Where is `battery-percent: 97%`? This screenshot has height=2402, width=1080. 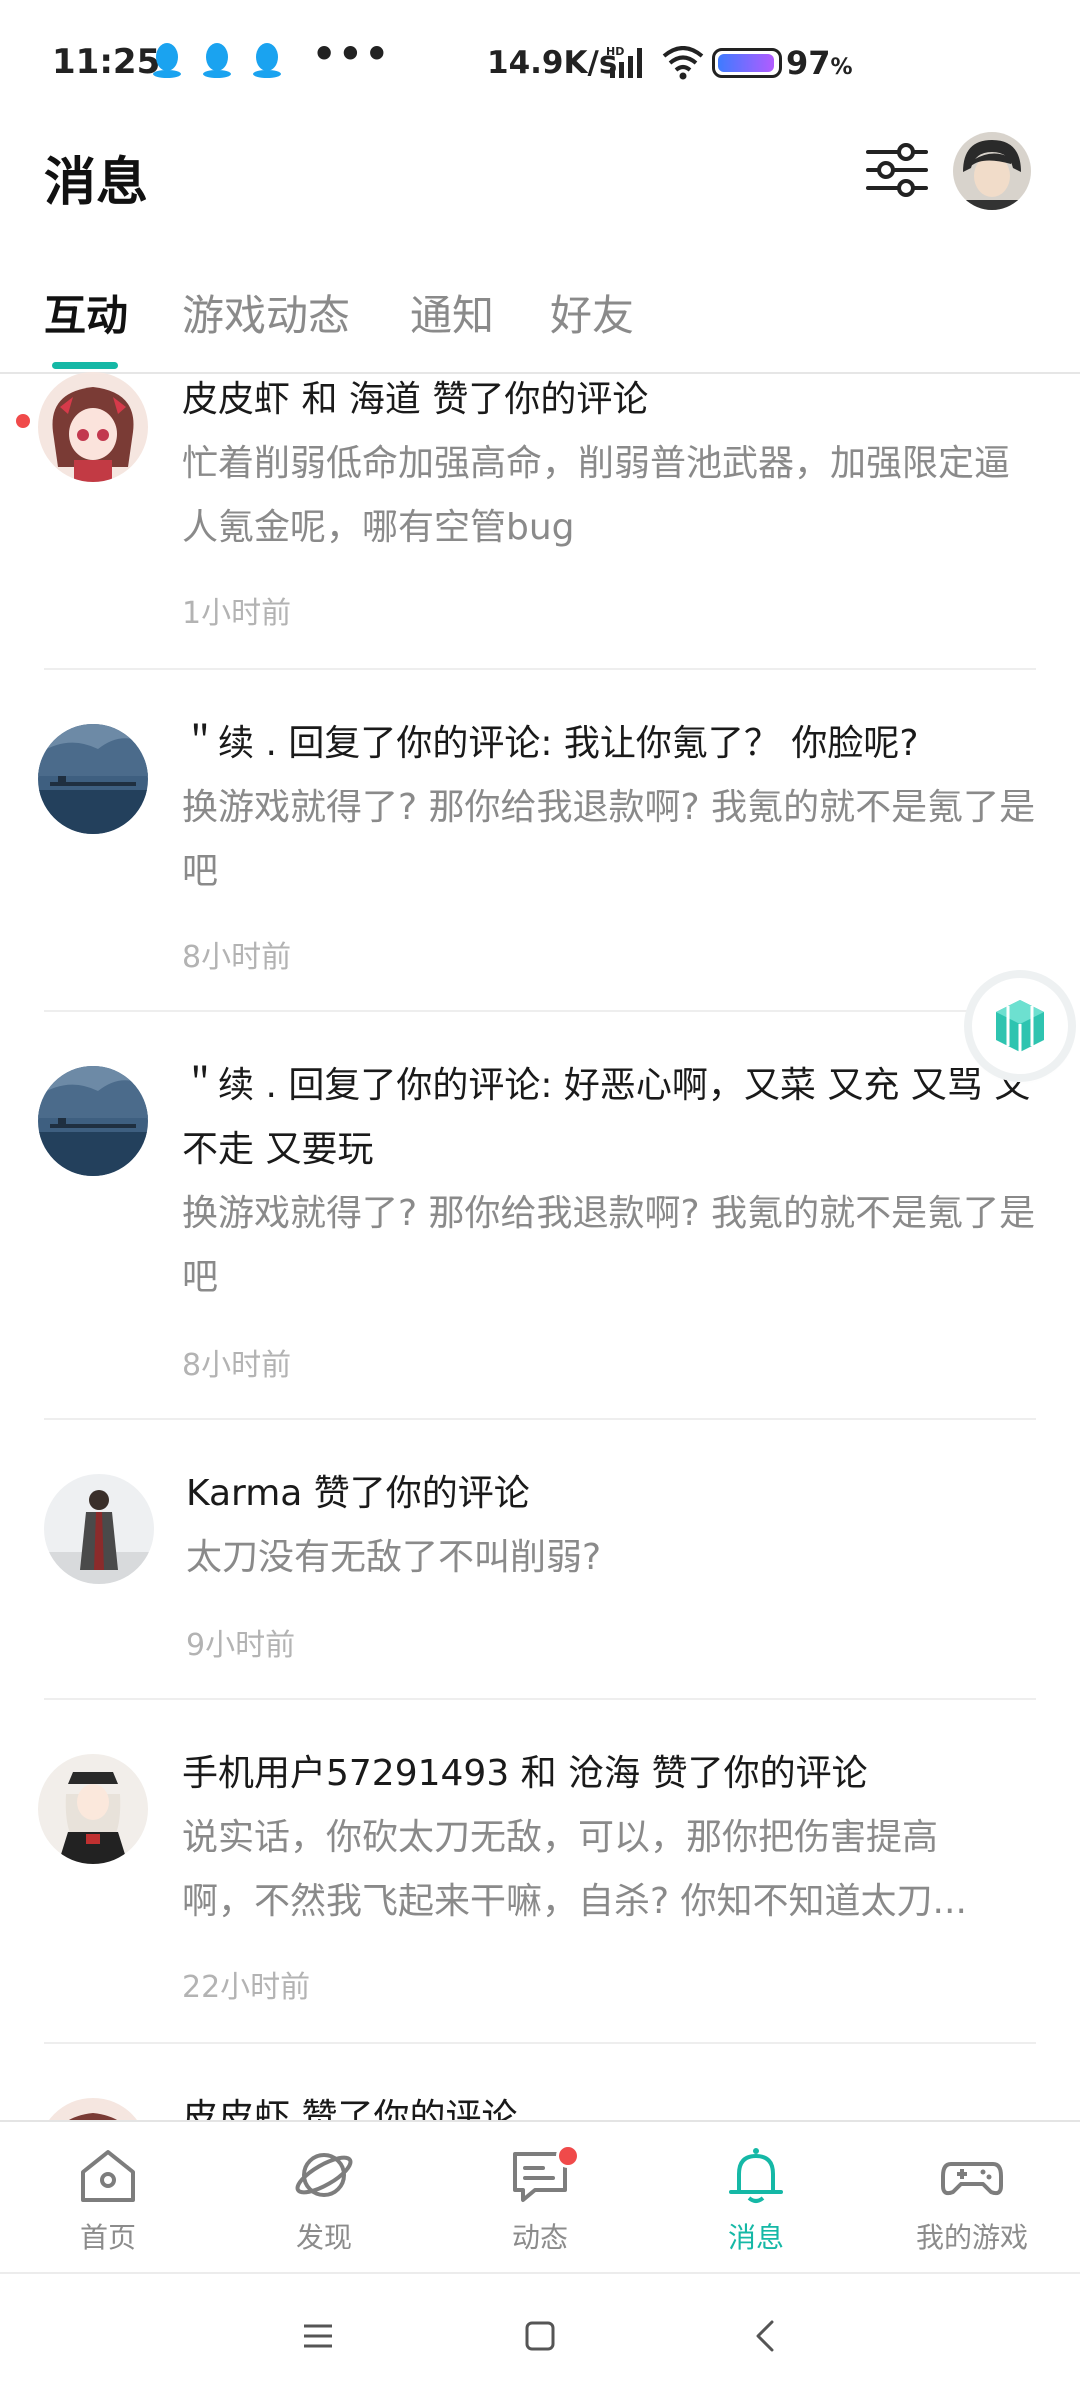
battery-percent: 97% is located at coordinates (819, 63).